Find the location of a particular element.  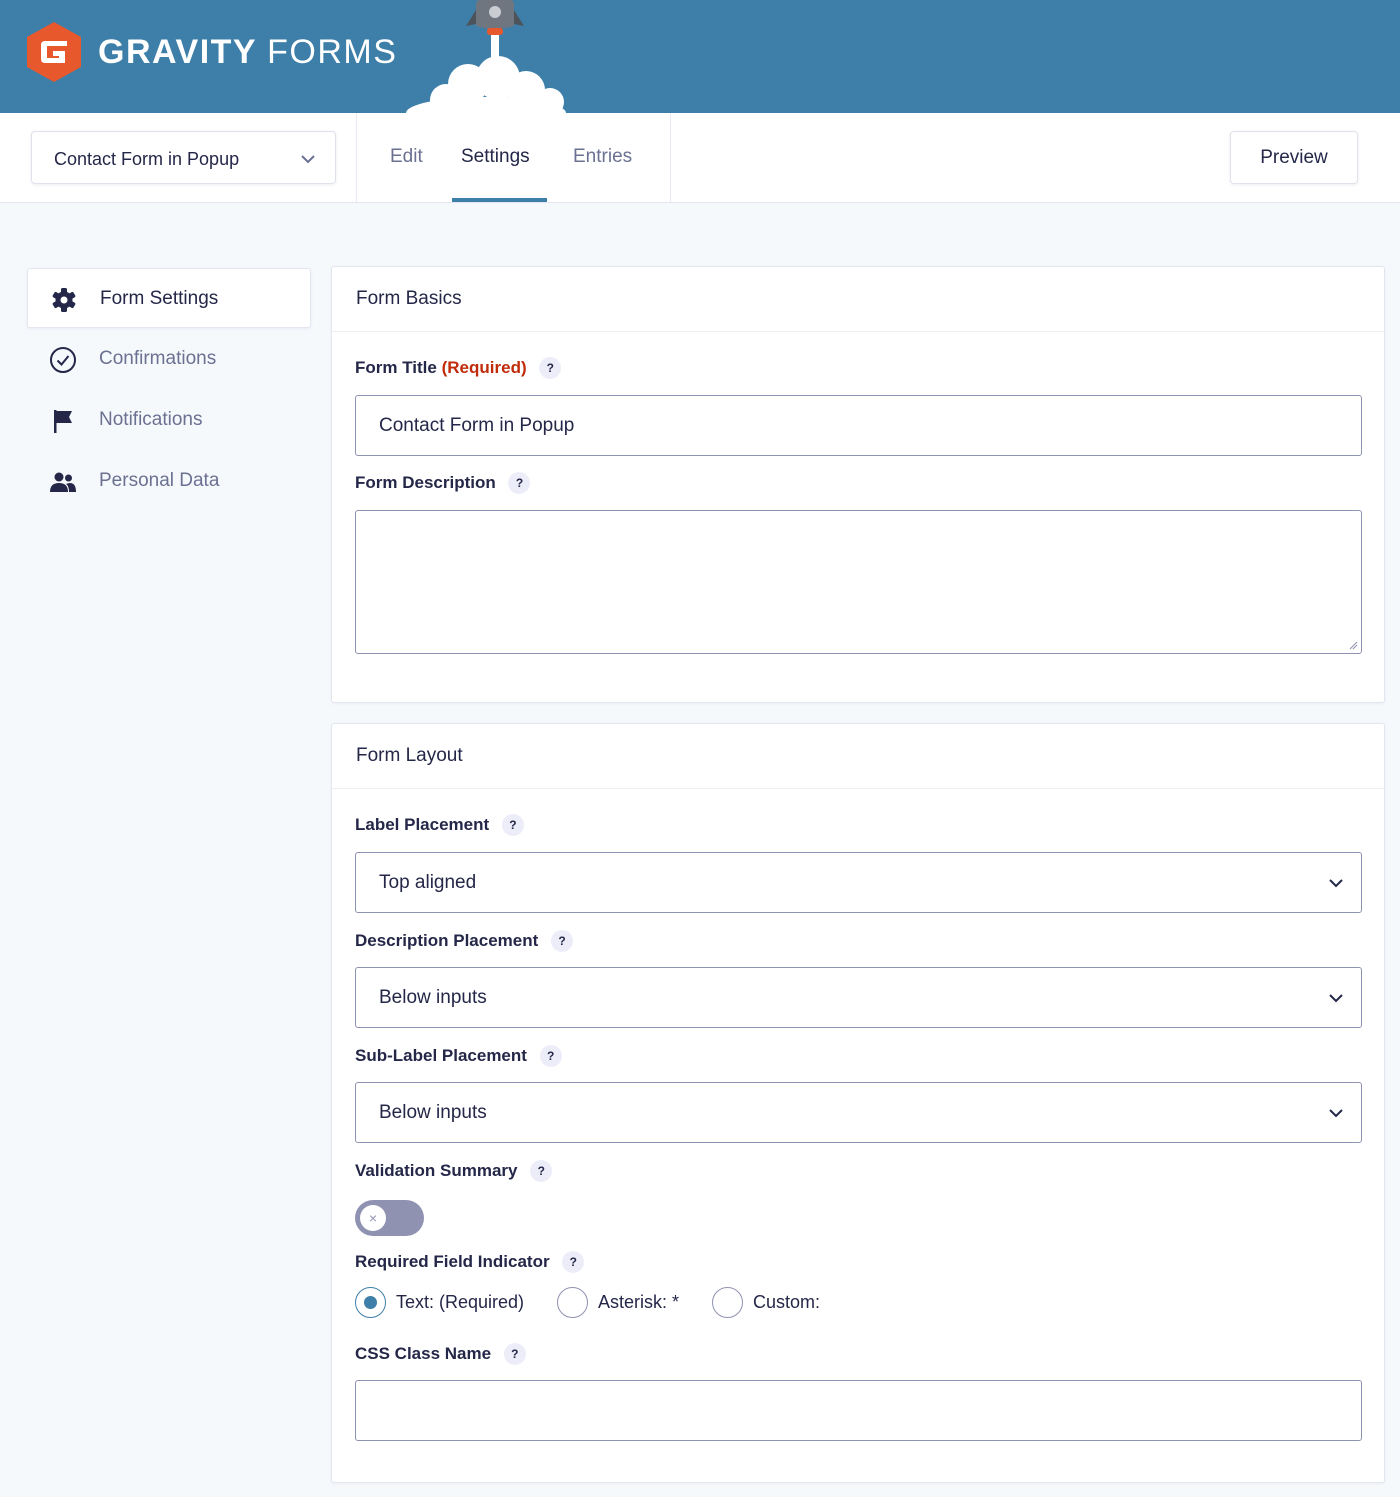

sublabel-placement-label: Sub-Label Placement ? is located at coordinates (458, 1056).